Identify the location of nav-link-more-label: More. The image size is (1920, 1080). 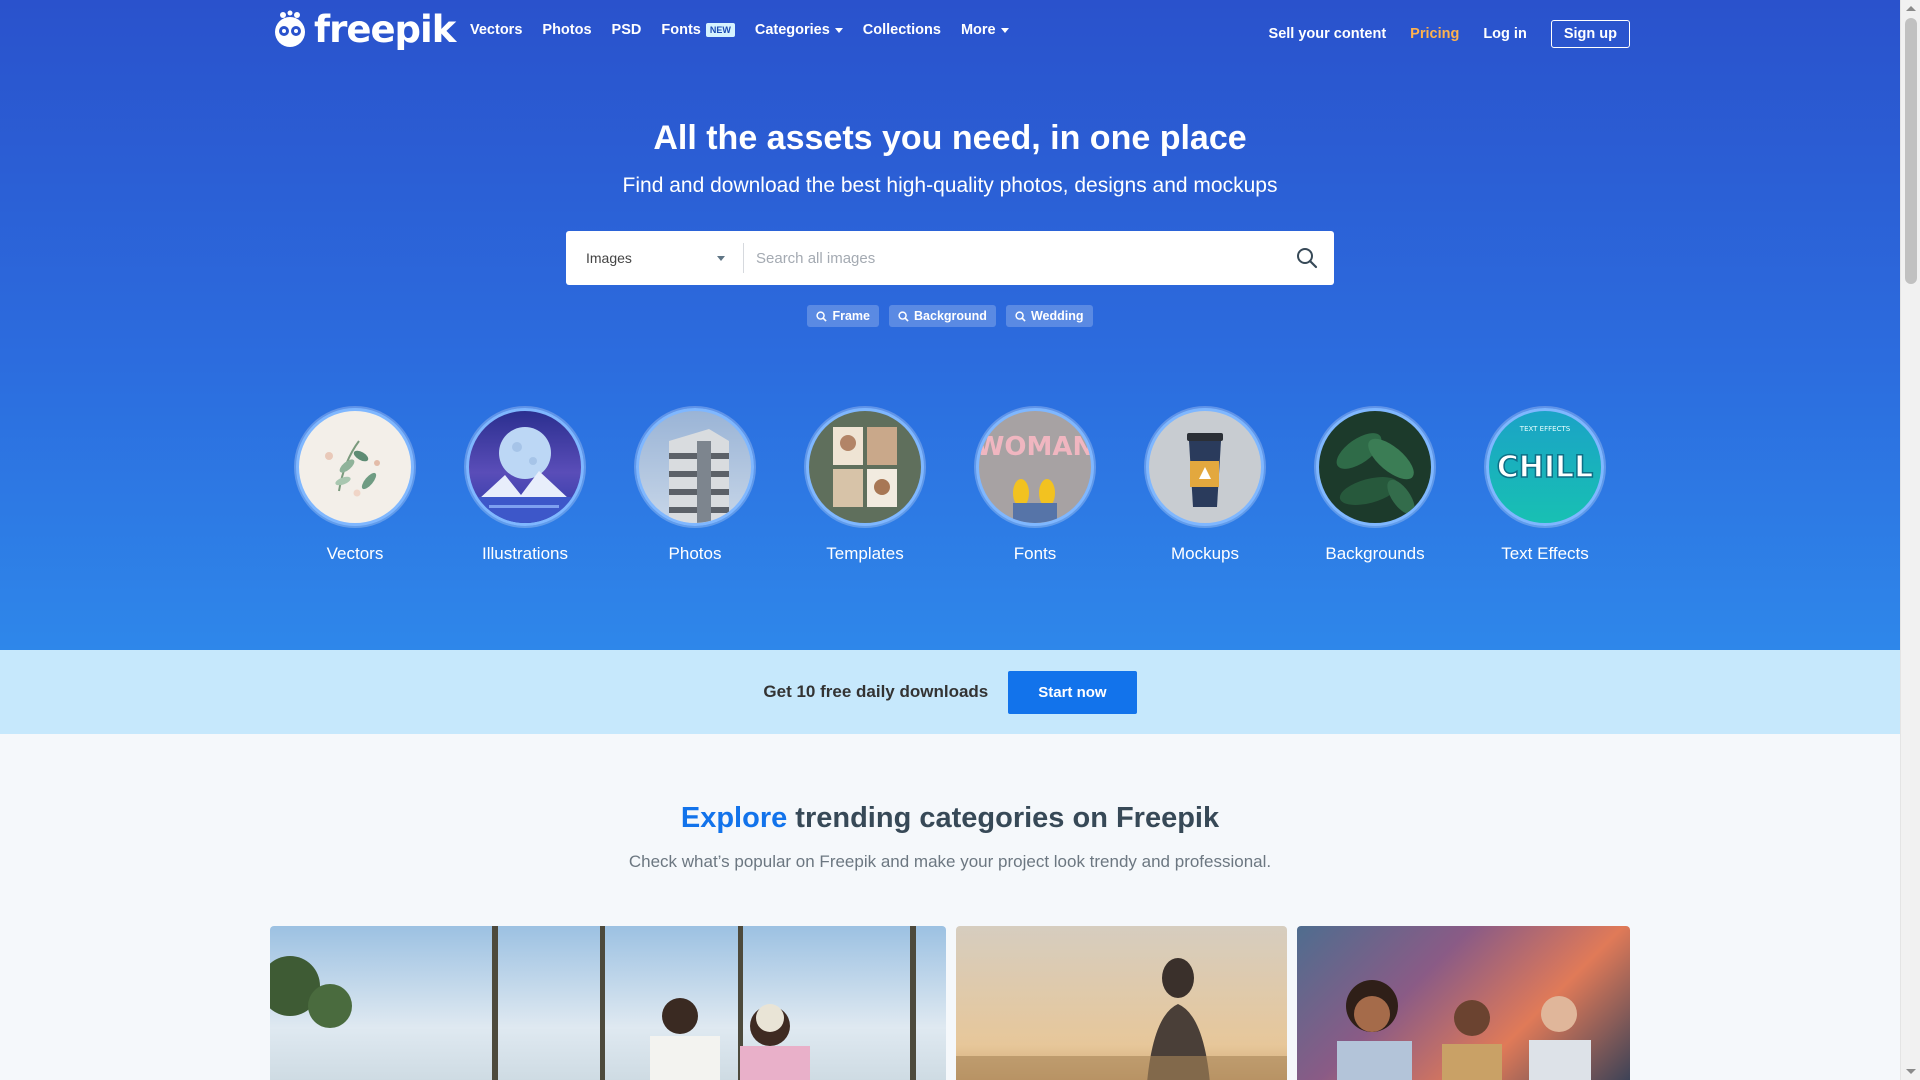
(978, 30).